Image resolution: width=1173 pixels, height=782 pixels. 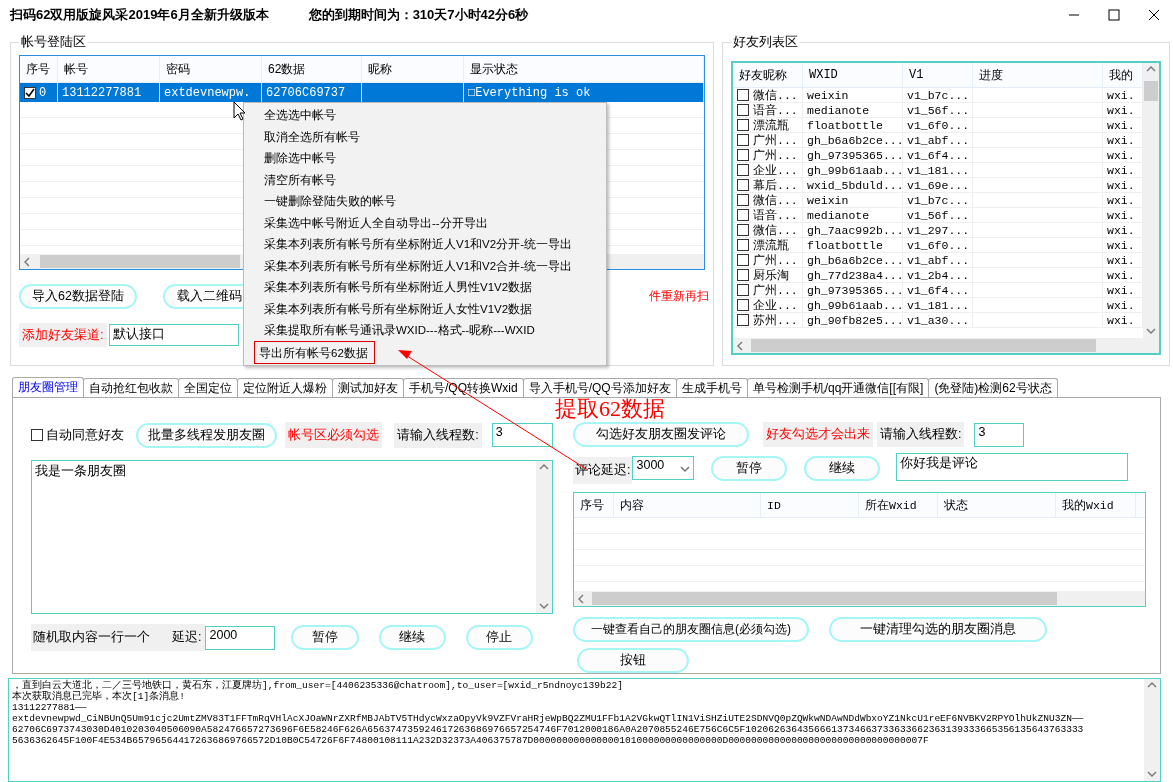 I want to click on maximize-icon, so click(x=1114, y=15).